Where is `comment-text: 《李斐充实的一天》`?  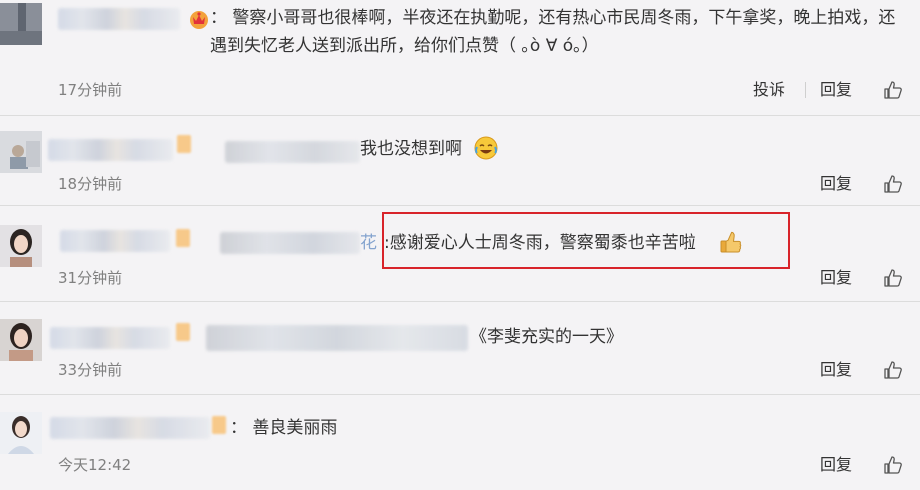 comment-text: 《李斐充实的一天》 is located at coordinates (546, 337).